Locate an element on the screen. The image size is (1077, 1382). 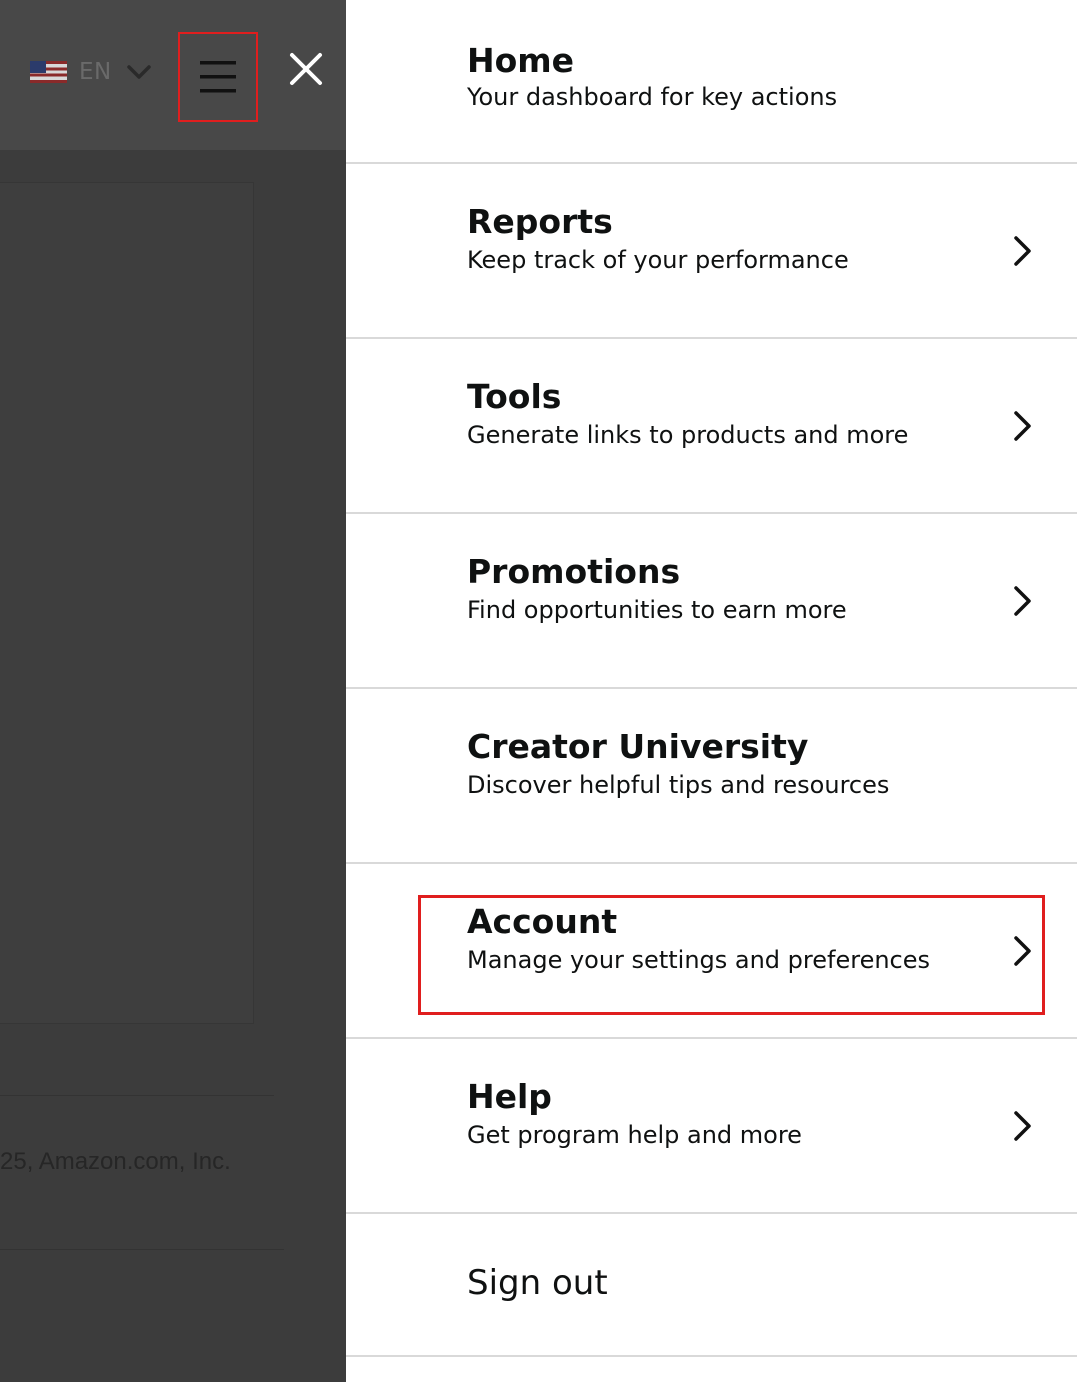
sign-out-label: Sign out is located at coordinates (537, 1283).